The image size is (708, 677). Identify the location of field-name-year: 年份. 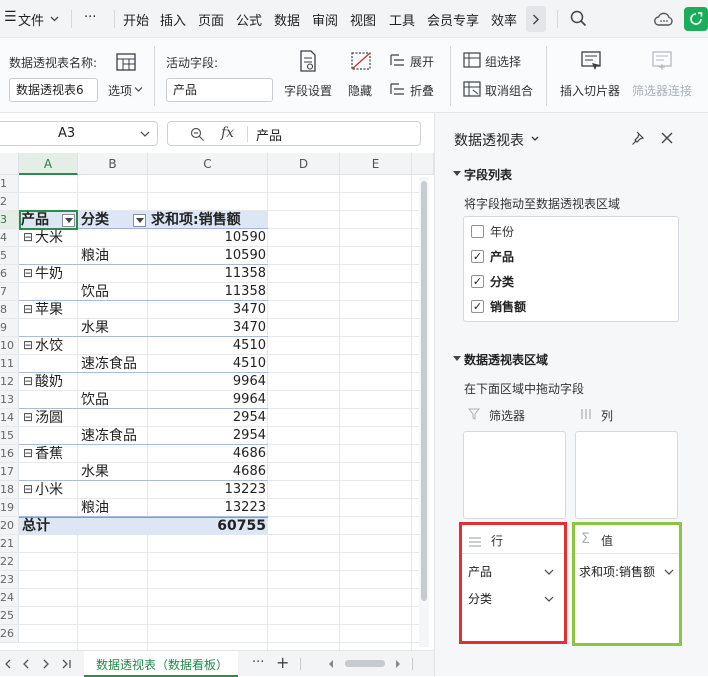
(502, 231).